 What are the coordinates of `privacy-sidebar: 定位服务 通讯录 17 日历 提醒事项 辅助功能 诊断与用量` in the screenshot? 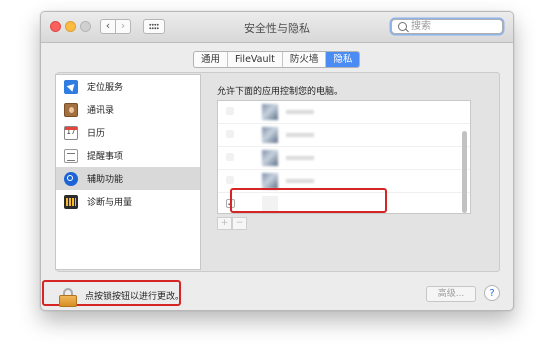 It's located at (128, 172).